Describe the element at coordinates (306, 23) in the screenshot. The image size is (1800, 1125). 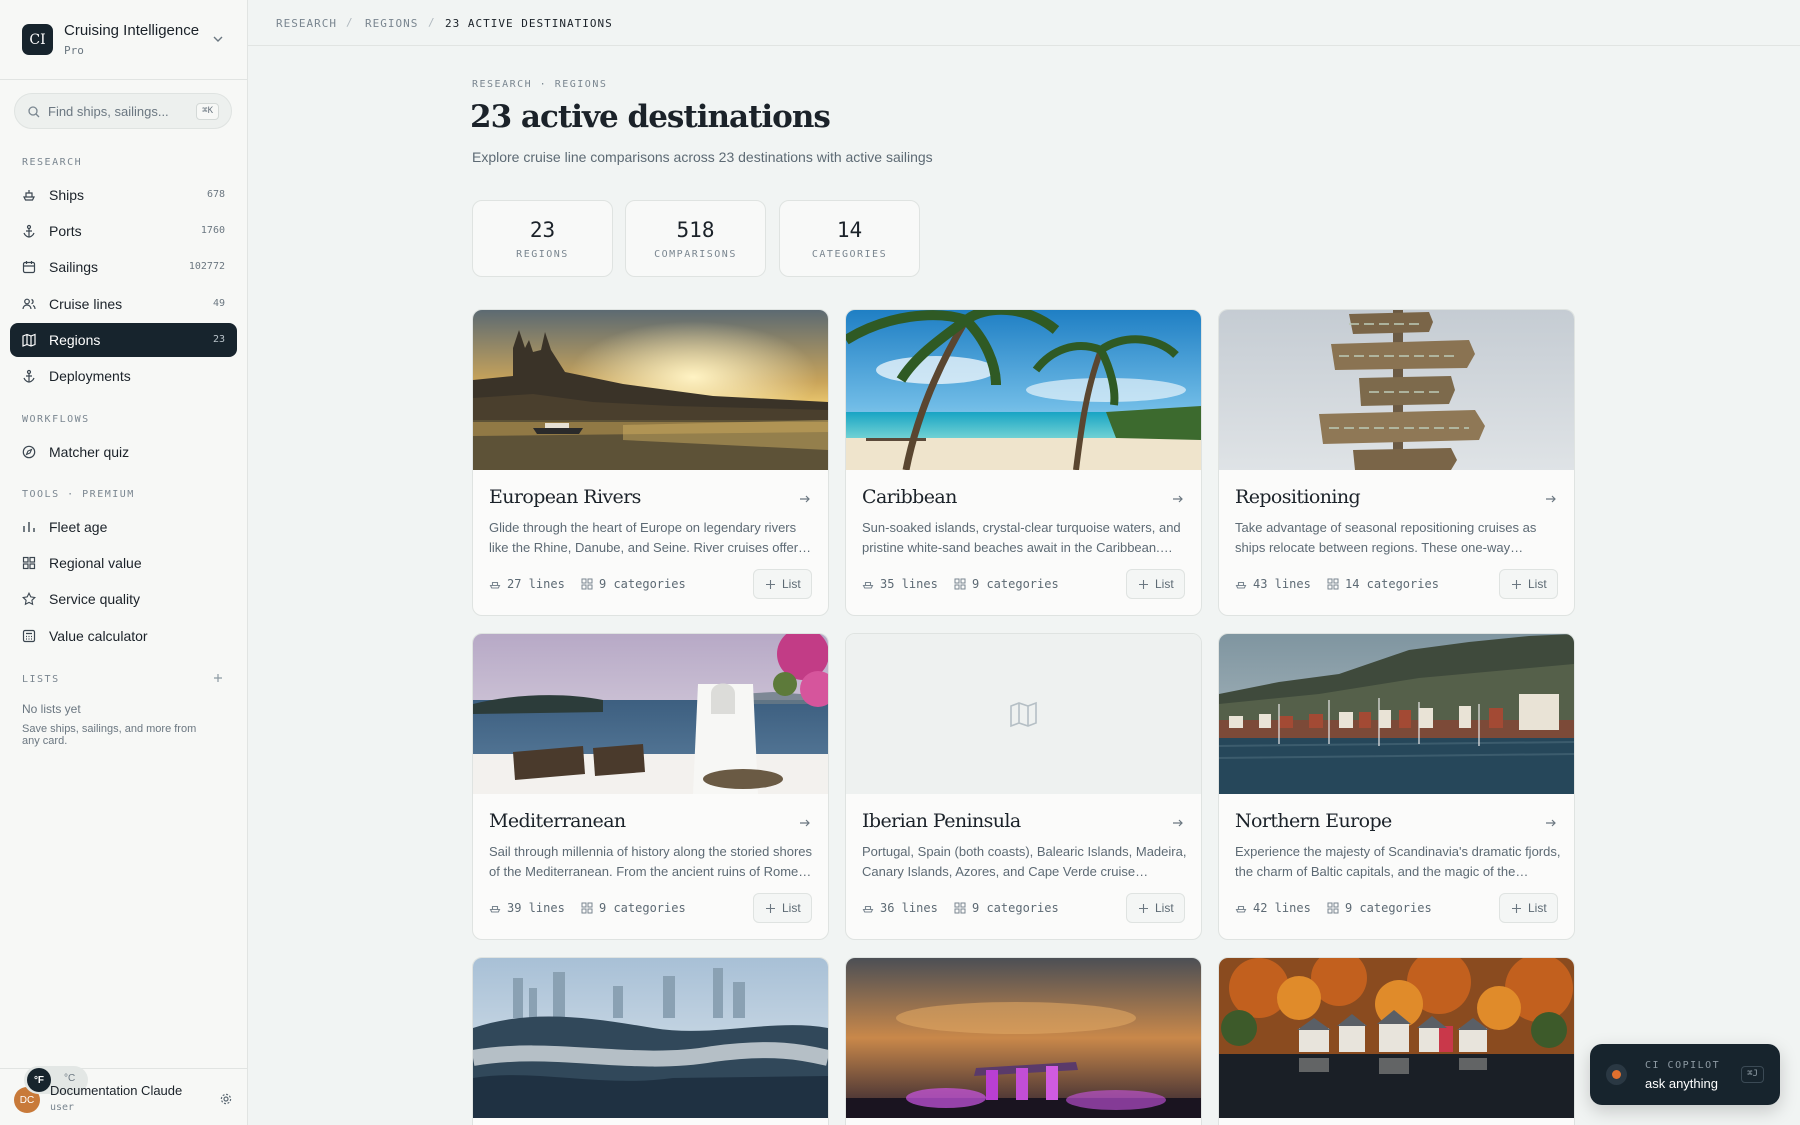
I see `breadcrumb-item-research: RESEARCH` at that location.